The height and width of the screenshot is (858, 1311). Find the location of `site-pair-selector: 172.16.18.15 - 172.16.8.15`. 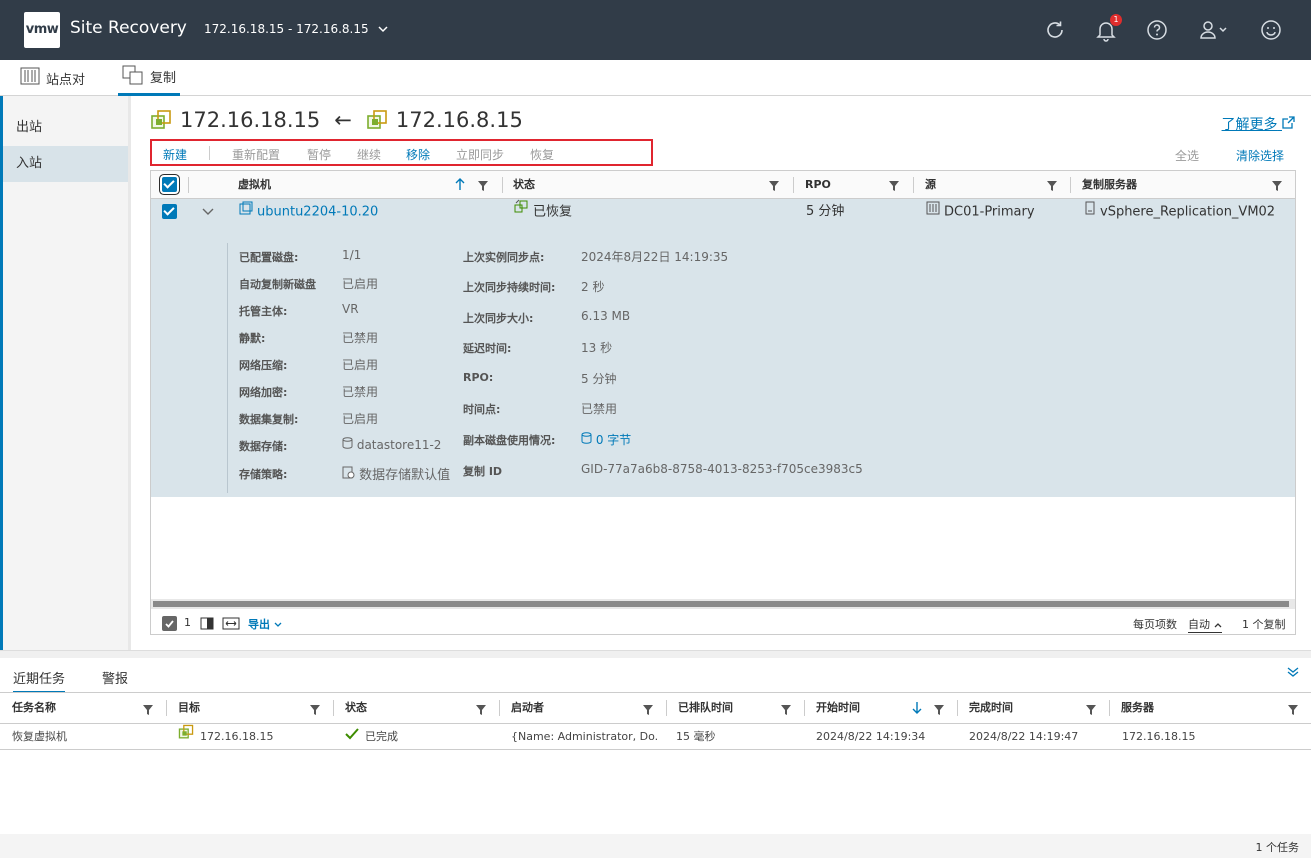

site-pair-selector: 172.16.18.15 - 172.16.8.15 is located at coordinates (296, 29).